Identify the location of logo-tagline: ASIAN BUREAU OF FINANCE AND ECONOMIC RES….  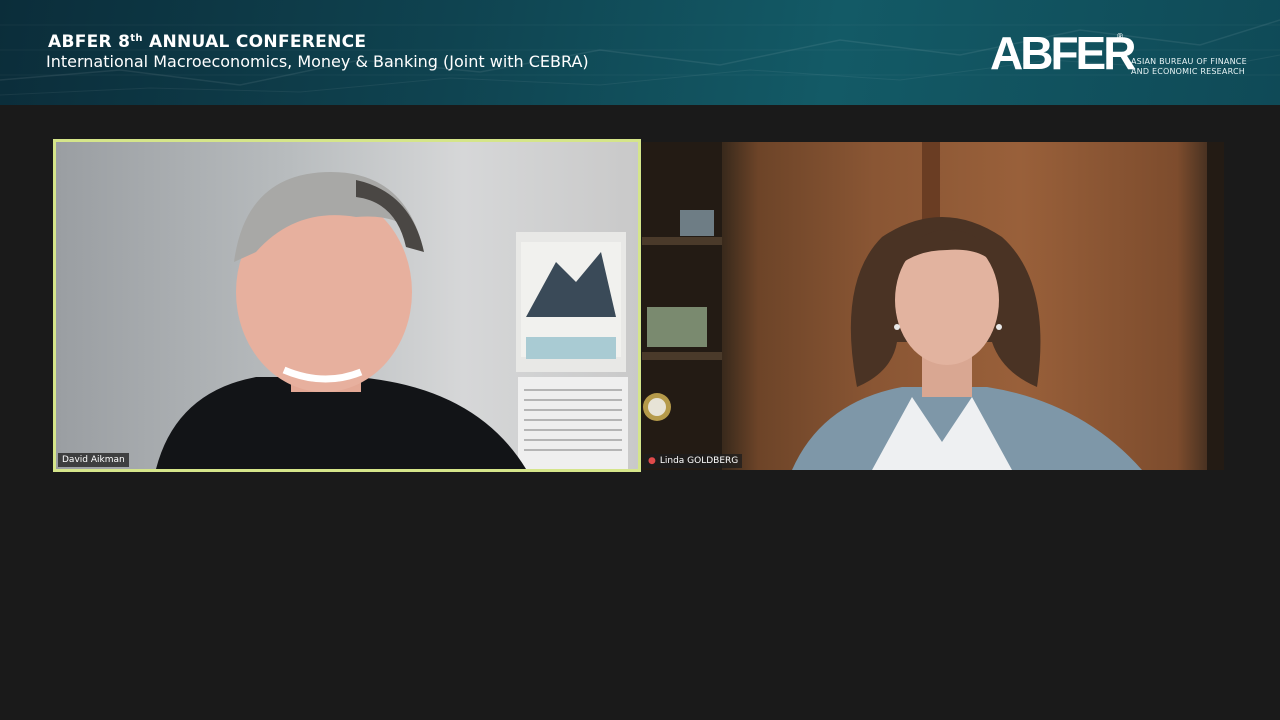
(1191, 67).